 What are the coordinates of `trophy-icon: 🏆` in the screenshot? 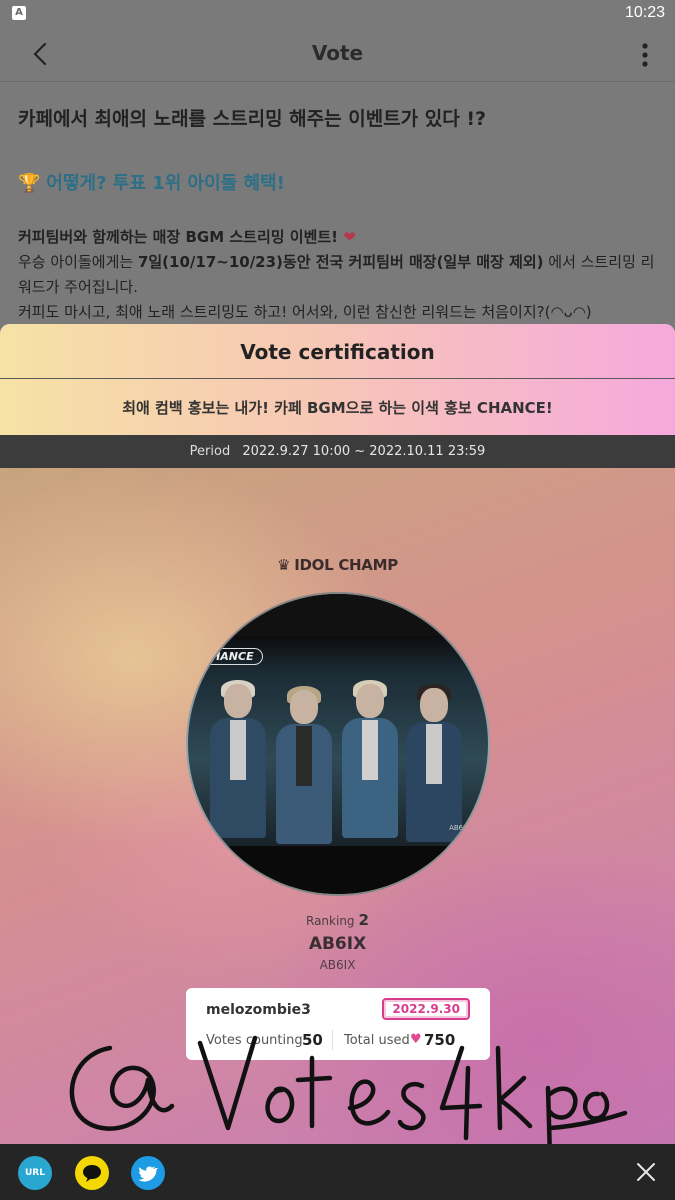 It's located at (29, 183).